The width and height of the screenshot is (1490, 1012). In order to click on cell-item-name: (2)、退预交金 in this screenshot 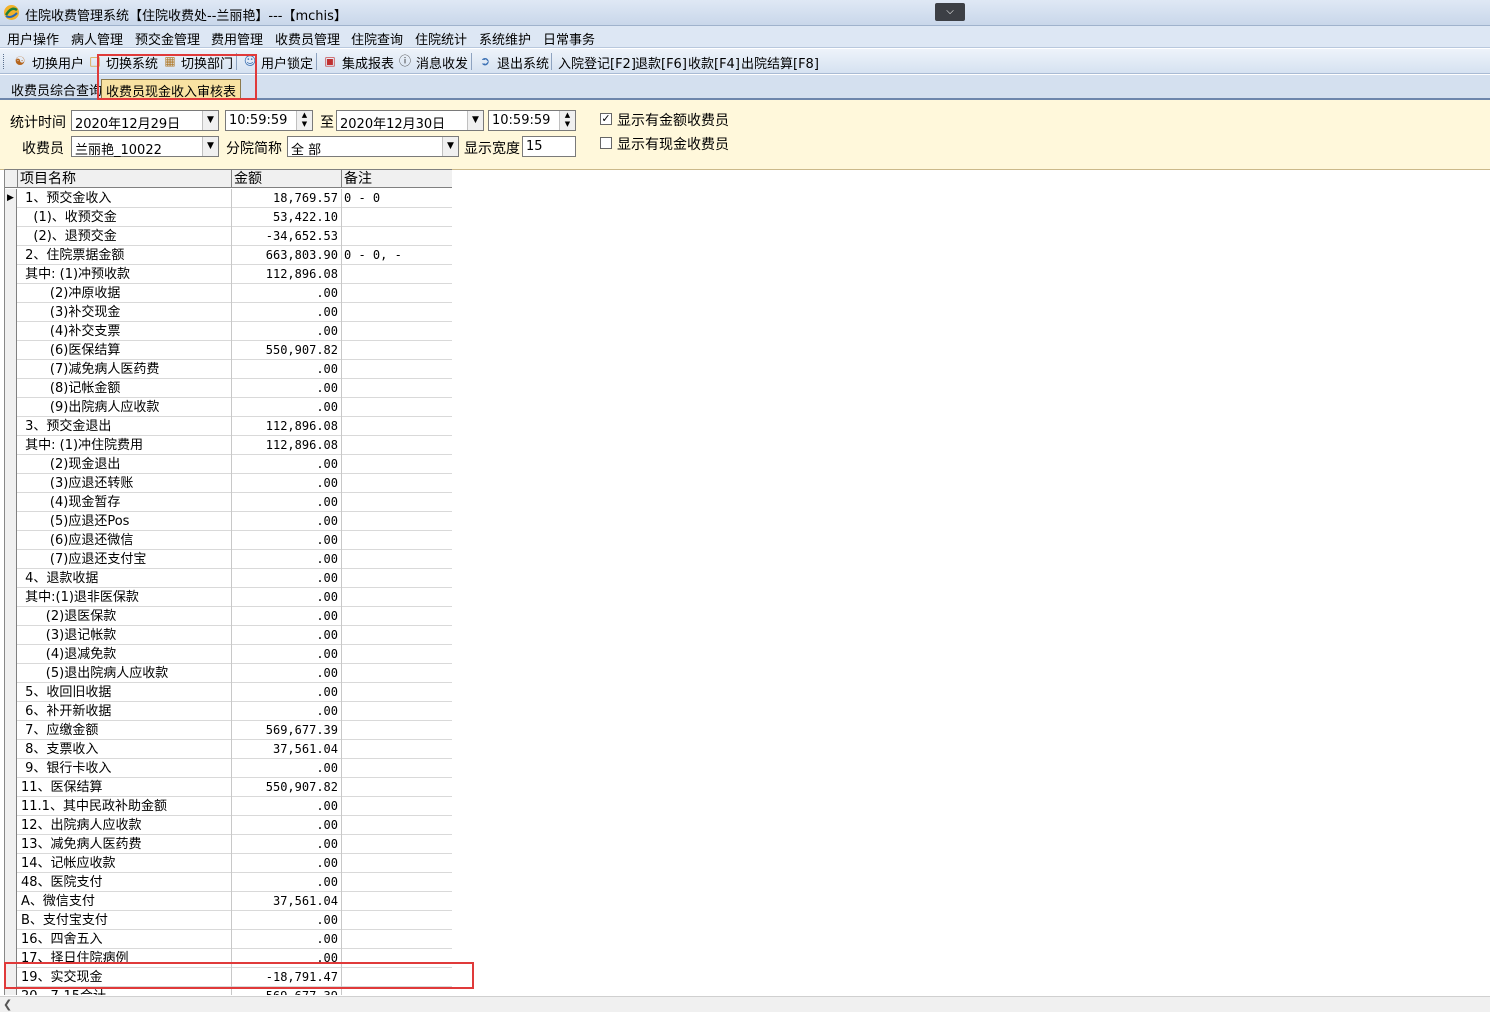, I will do `click(125, 236)`.